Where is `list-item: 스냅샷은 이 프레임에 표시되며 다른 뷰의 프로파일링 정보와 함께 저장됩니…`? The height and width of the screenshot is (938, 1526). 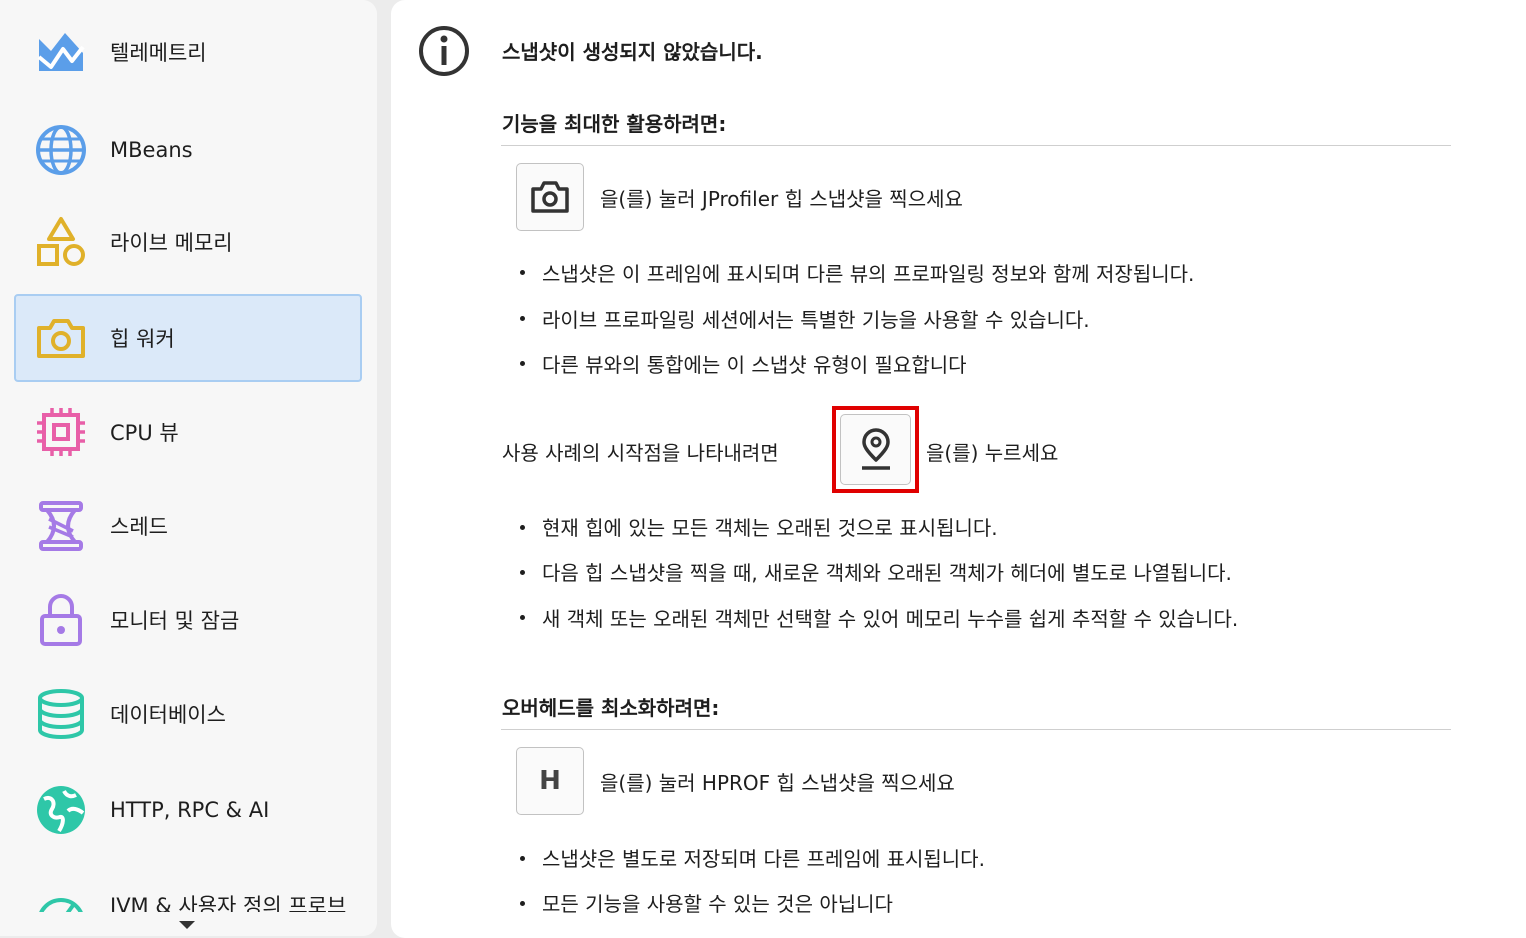 list-item: 스냅샷은 이 프레임에 표시되며 다른 뷰의 프로파일링 정보와 함께 저장됩니… is located at coordinates (868, 274).